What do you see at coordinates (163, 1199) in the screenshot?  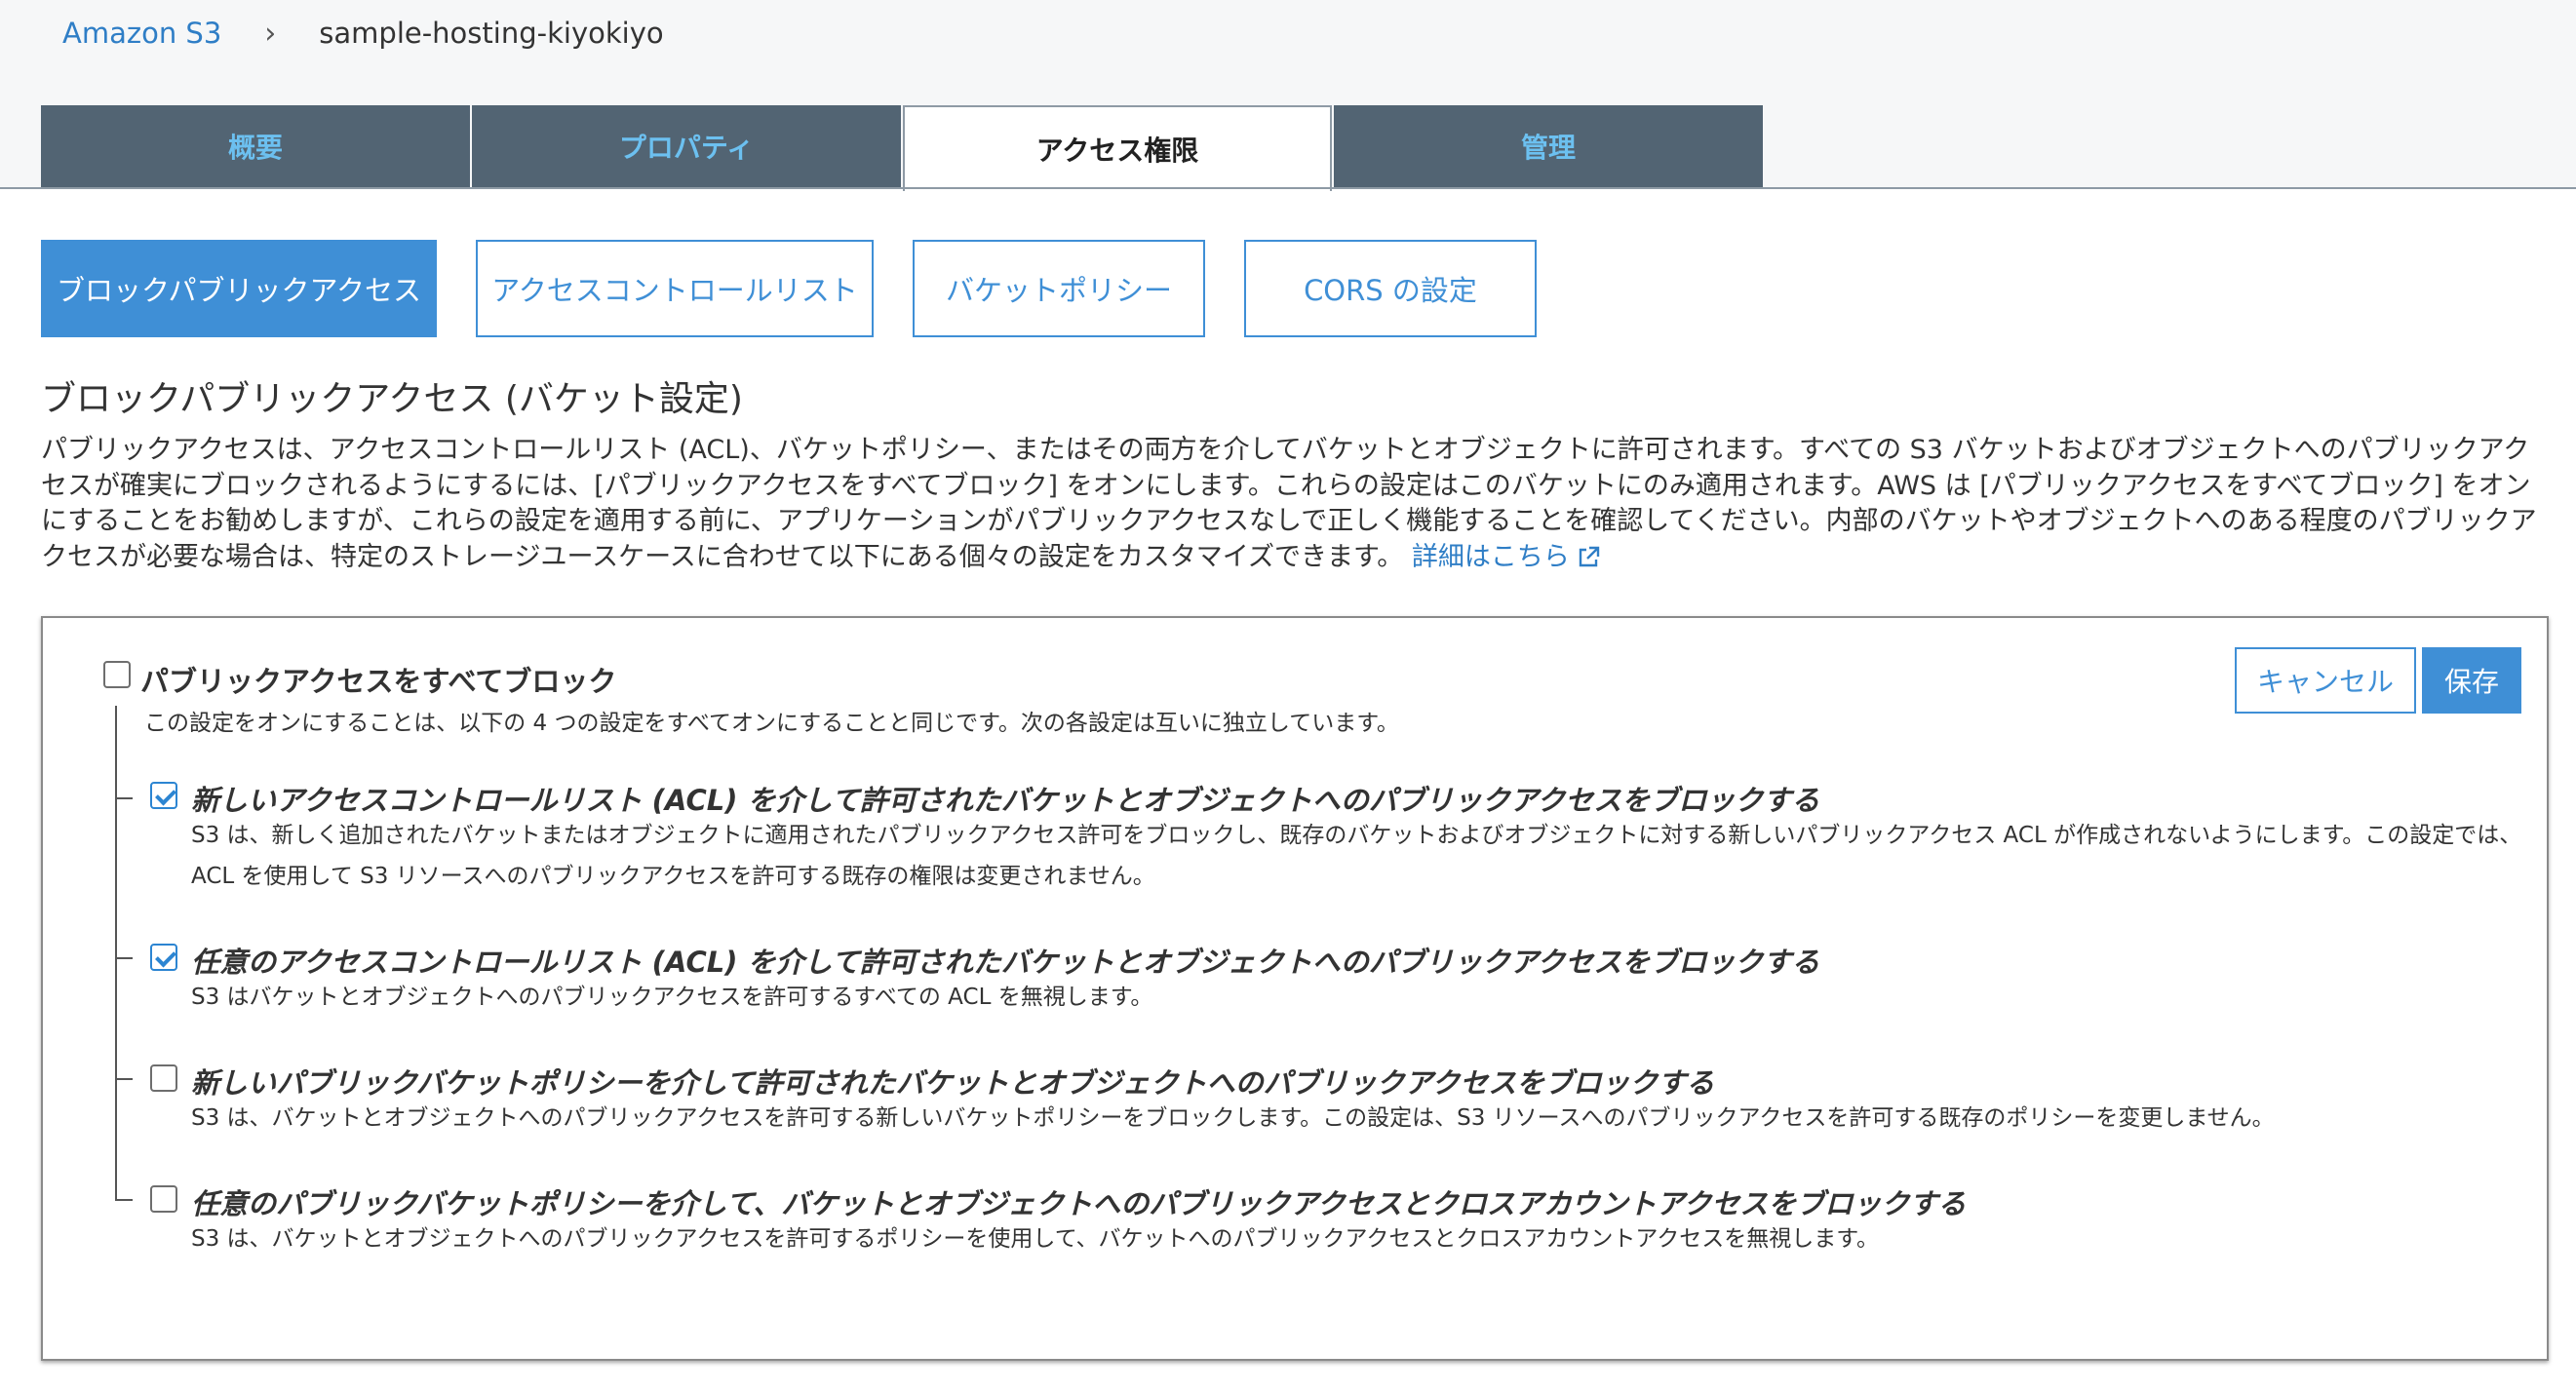 I see `block-any-policy-checkbox` at bounding box center [163, 1199].